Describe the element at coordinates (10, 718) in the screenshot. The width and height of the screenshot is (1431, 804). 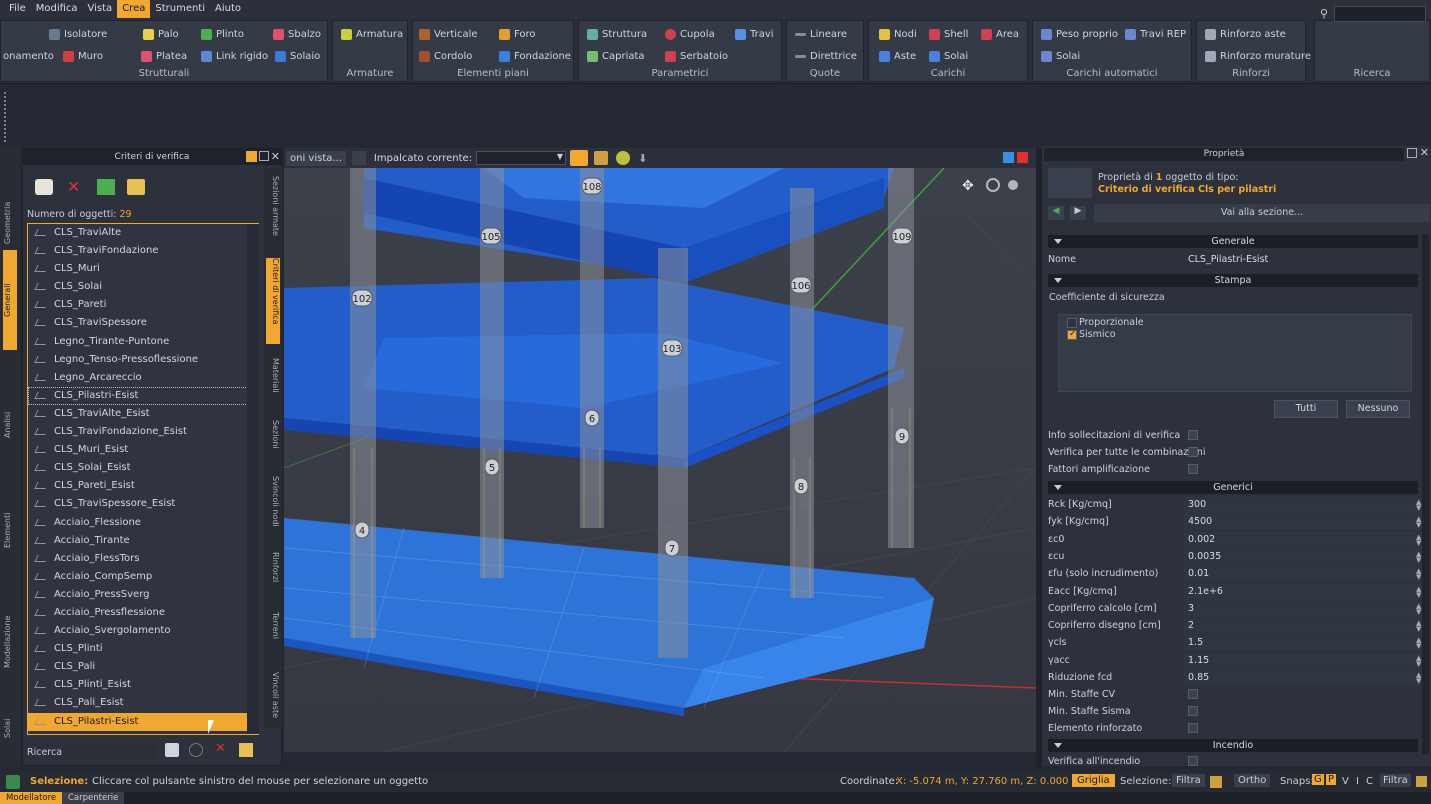
I see `tab-solai: Solai` at that location.